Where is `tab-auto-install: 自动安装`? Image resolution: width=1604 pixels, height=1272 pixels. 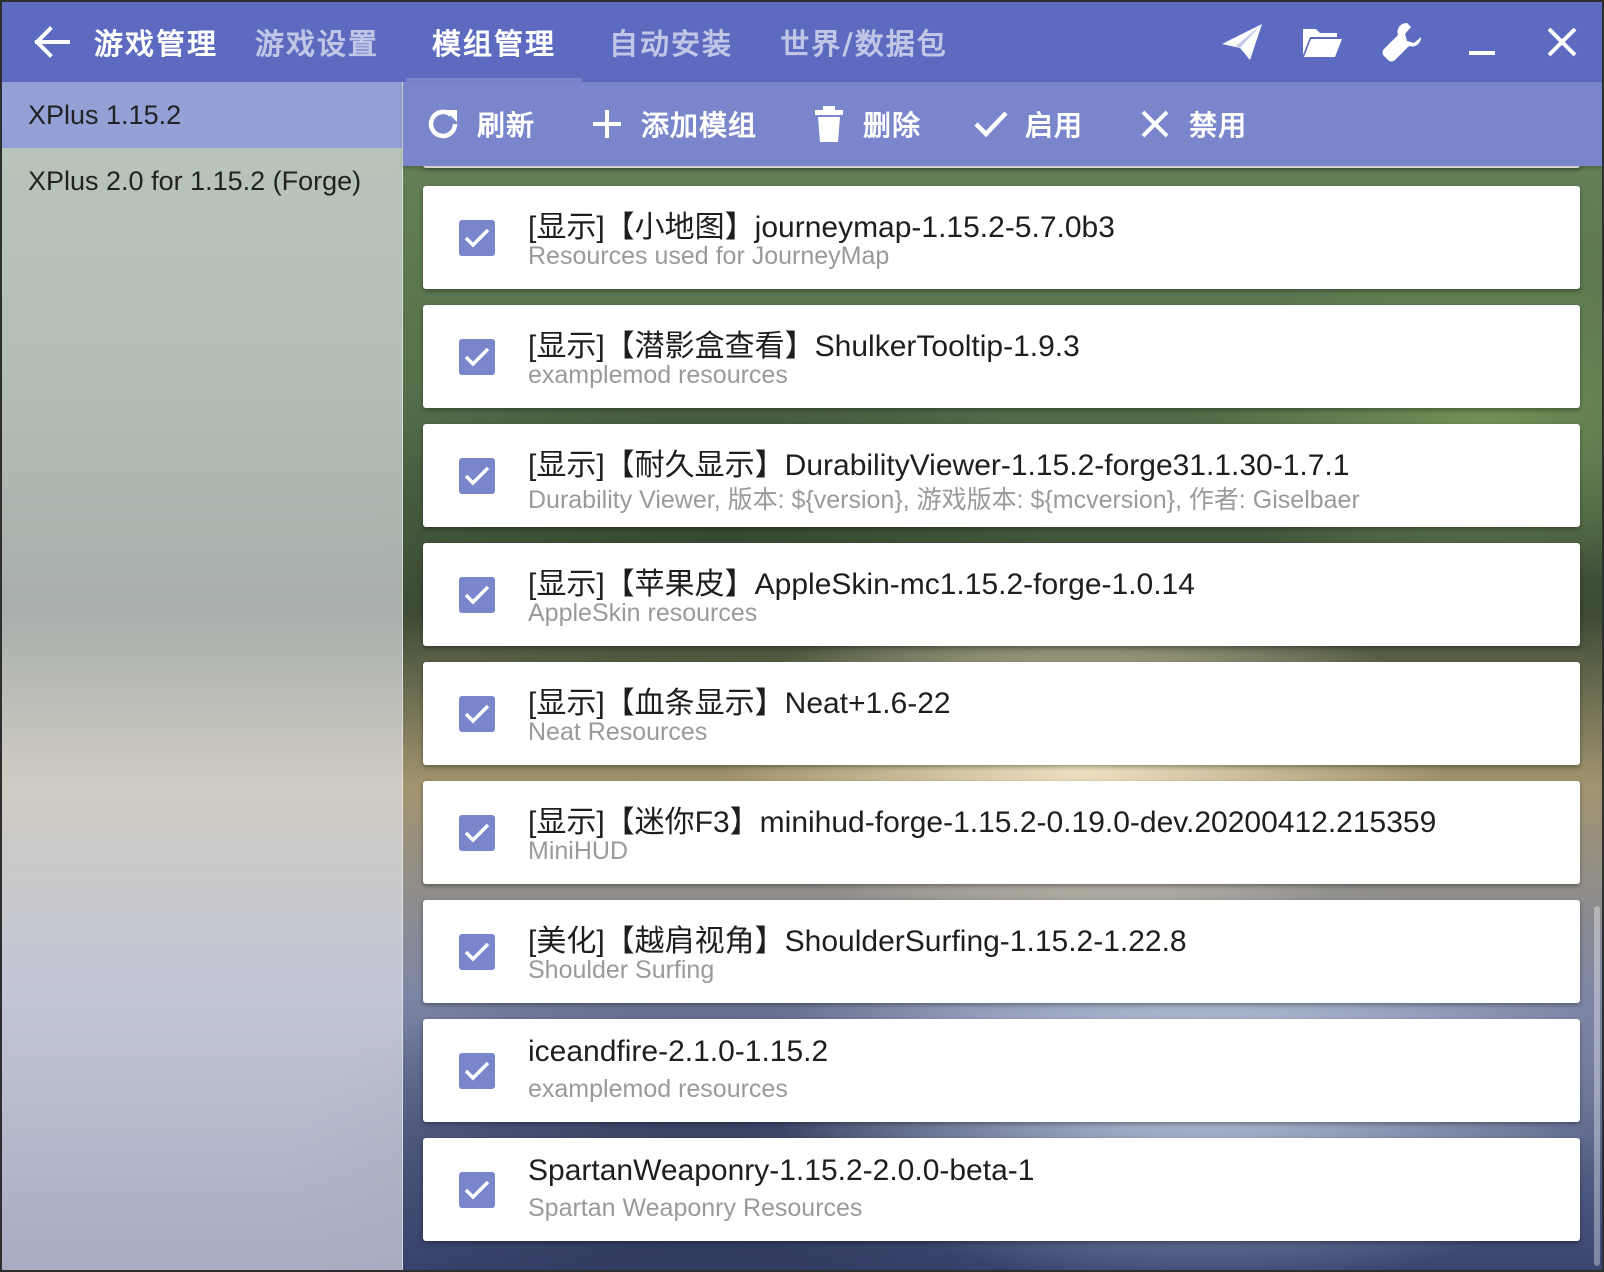 tab-auto-install: 自动安装 is located at coordinates (671, 42).